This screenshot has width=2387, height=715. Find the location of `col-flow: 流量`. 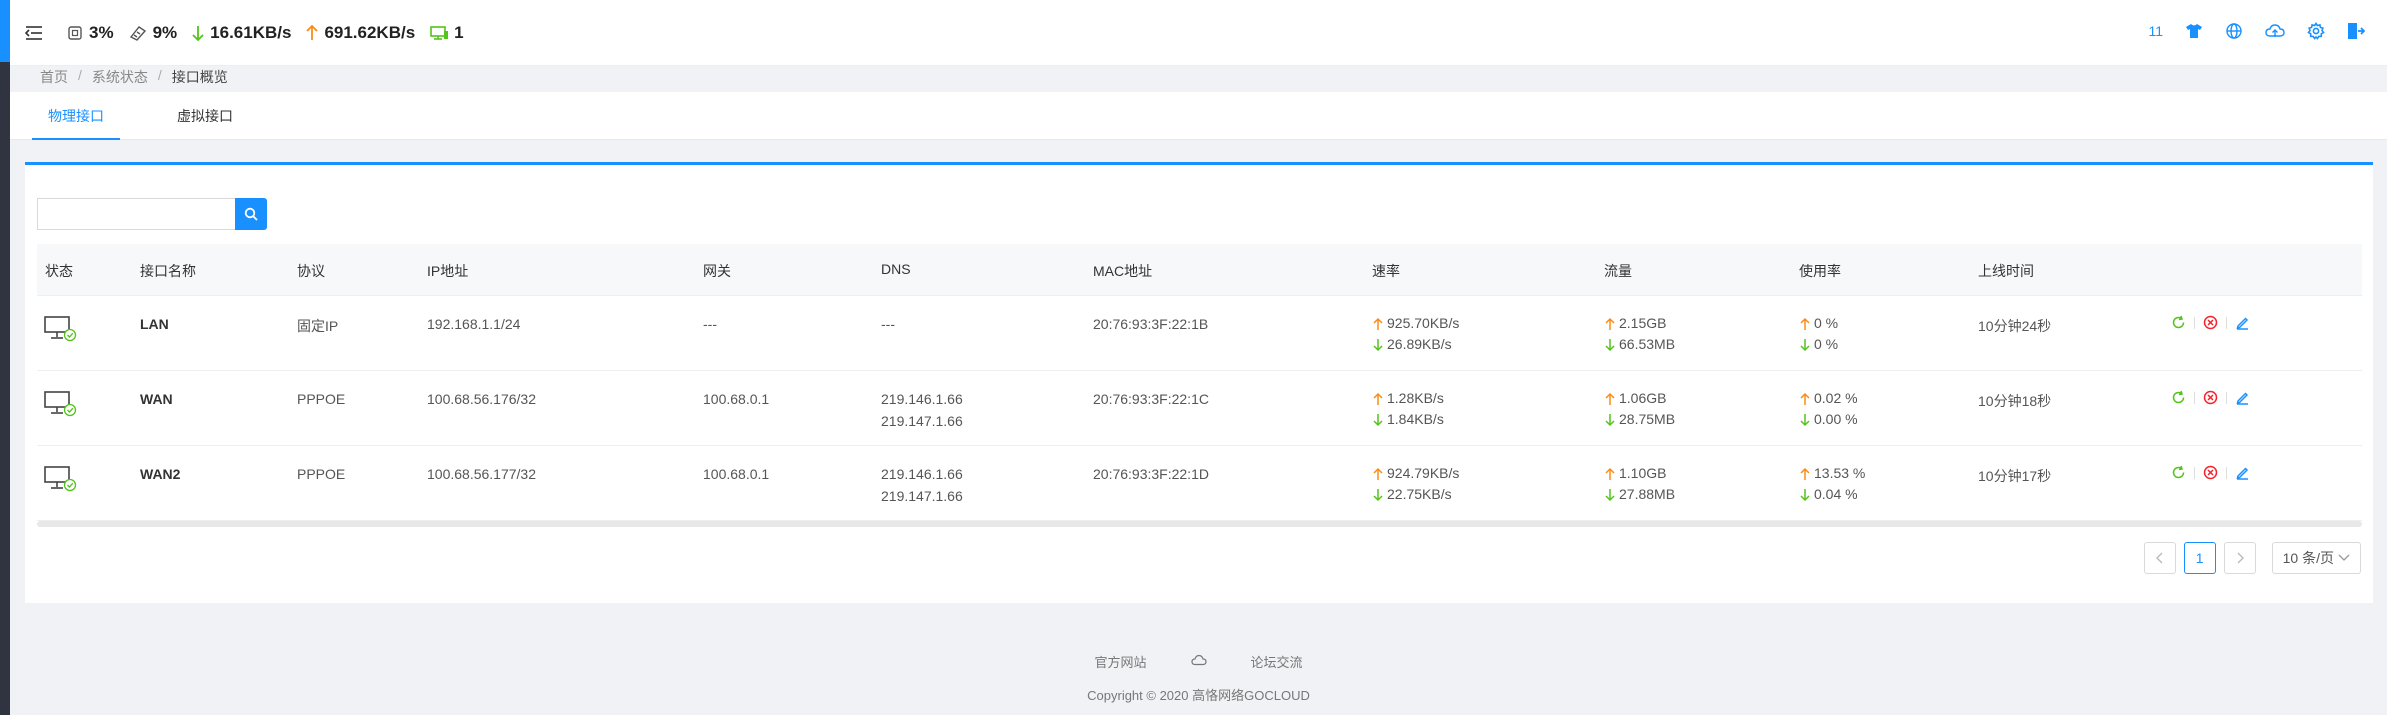

col-flow: 流量 is located at coordinates (1618, 271).